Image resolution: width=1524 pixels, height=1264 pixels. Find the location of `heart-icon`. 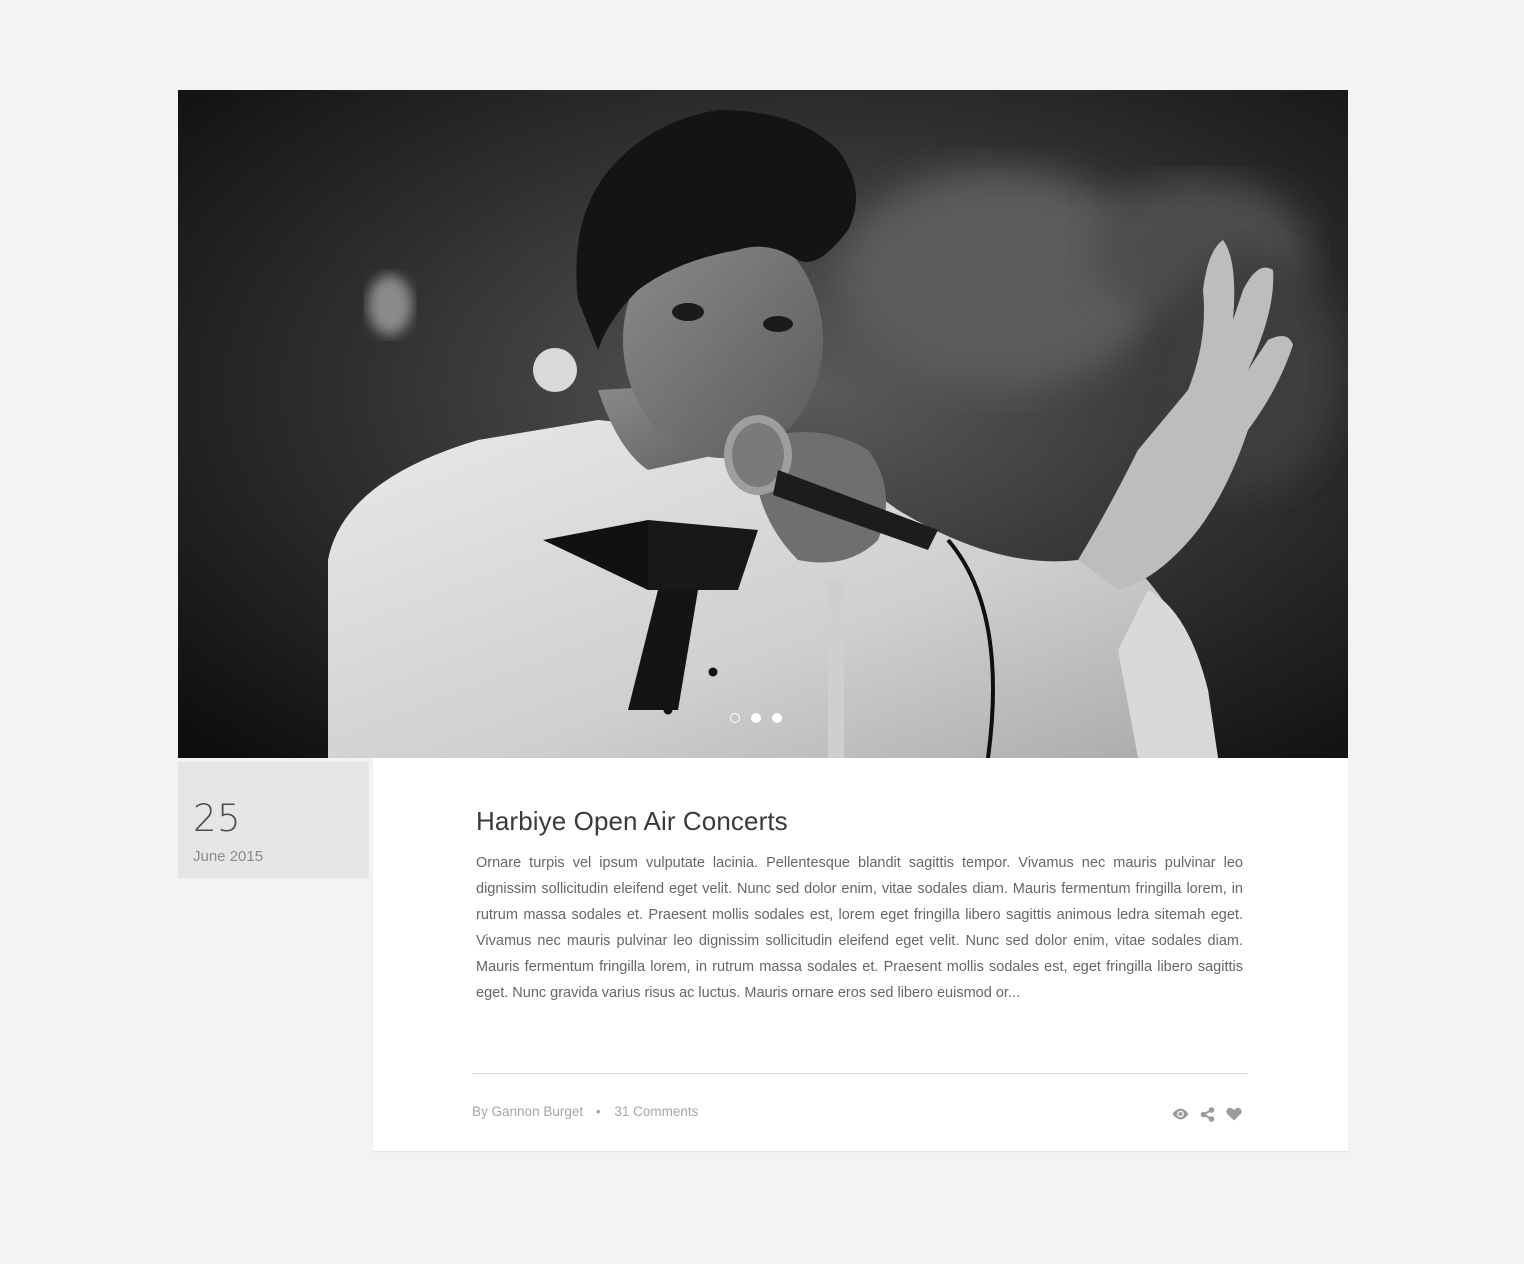

heart-icon is located at coordinates (1234, 1114).